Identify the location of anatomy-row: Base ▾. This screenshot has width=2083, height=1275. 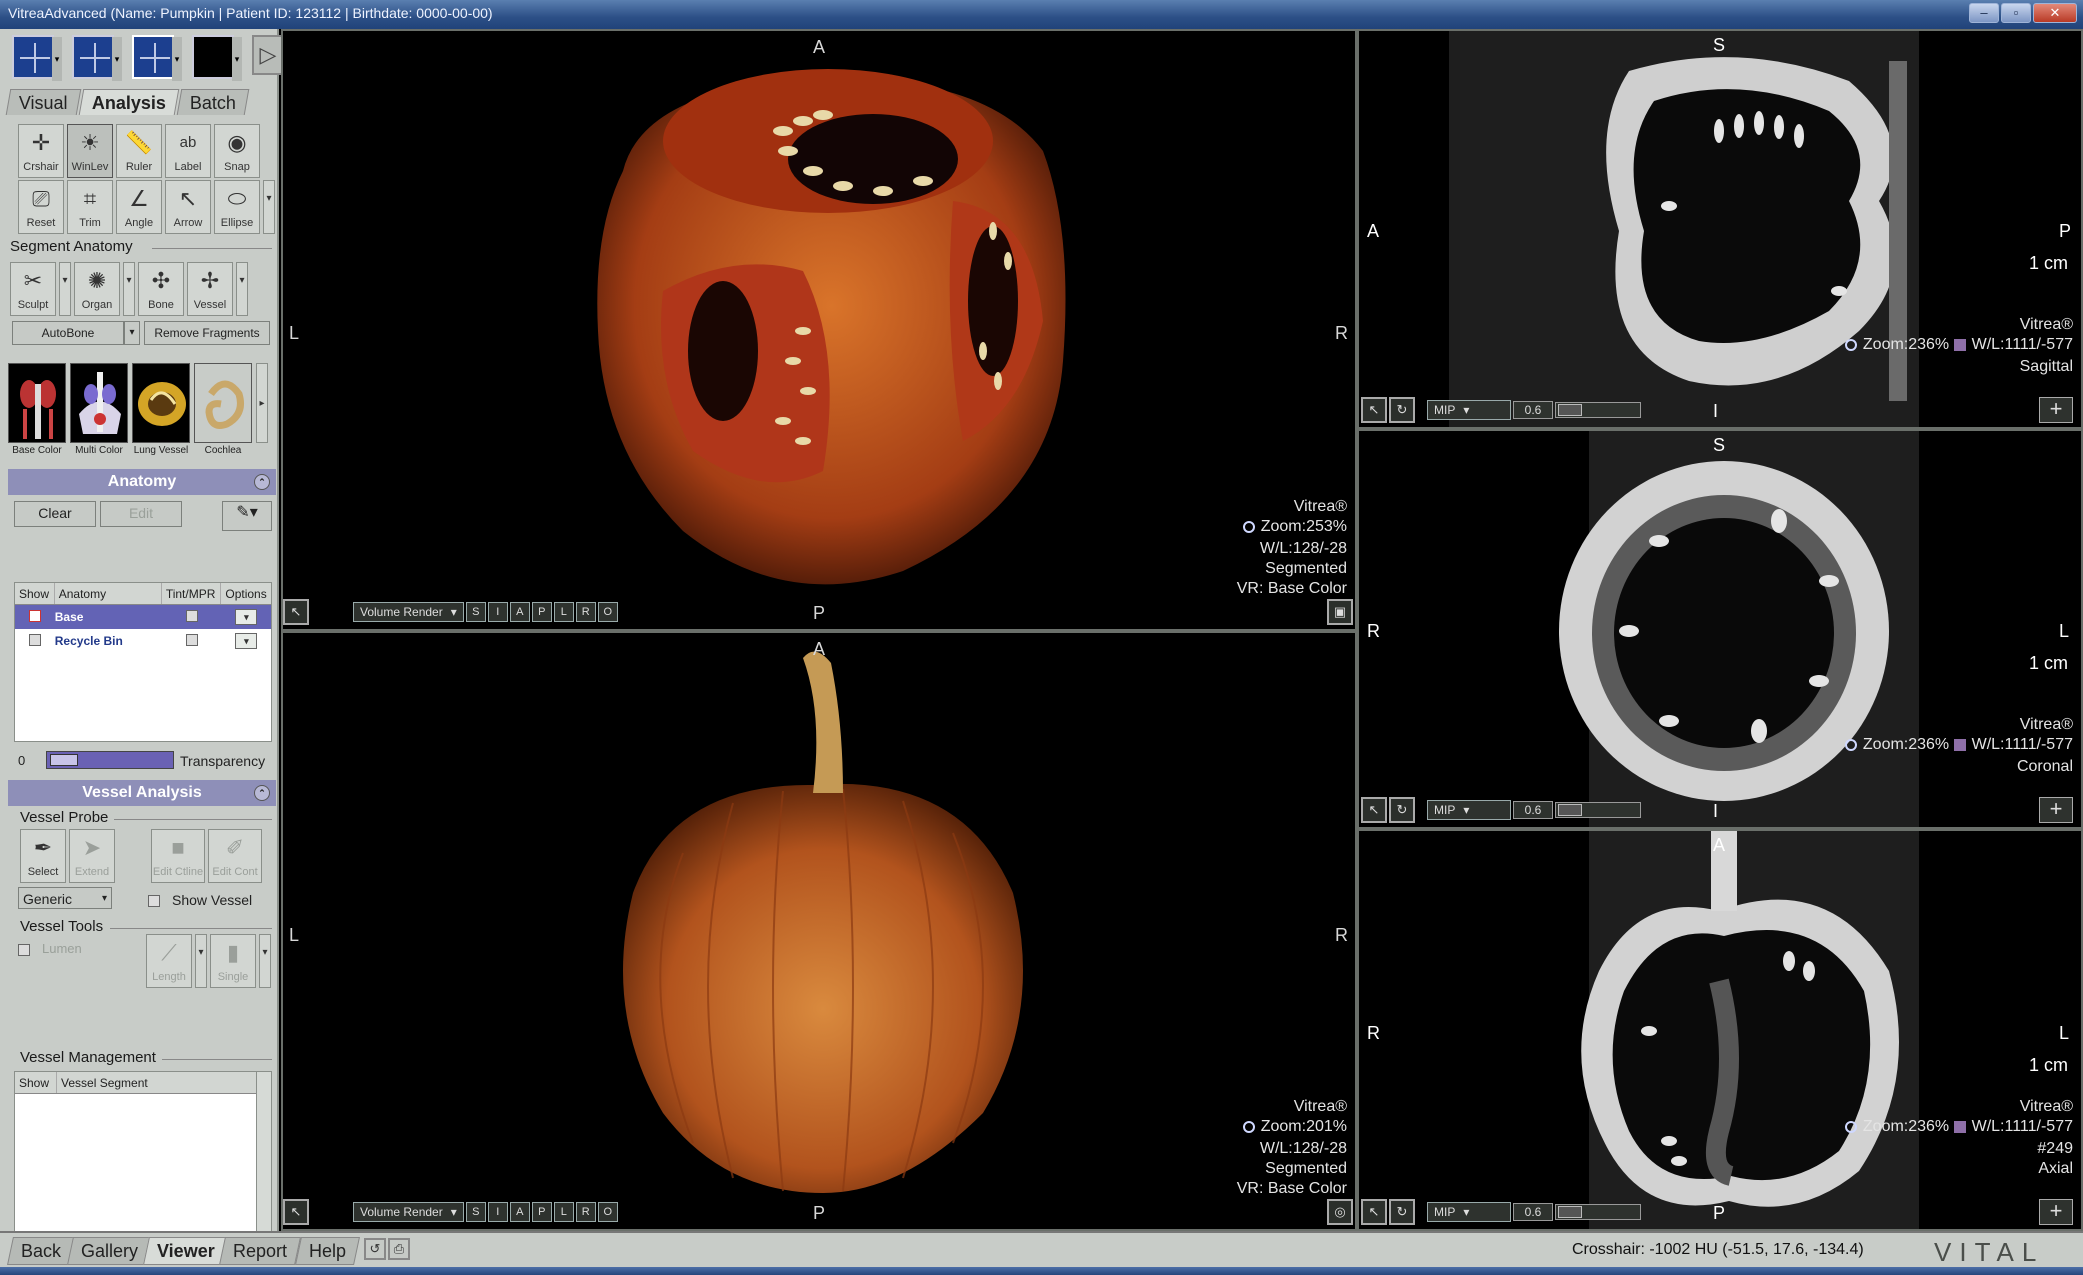
(143, 617).